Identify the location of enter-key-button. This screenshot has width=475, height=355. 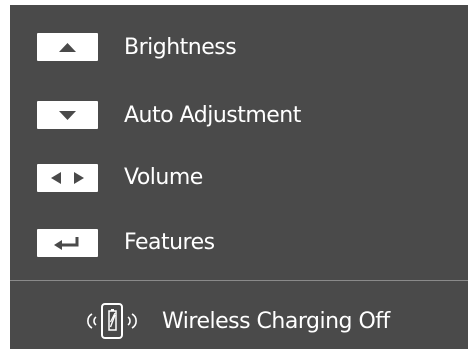
(67, 243).